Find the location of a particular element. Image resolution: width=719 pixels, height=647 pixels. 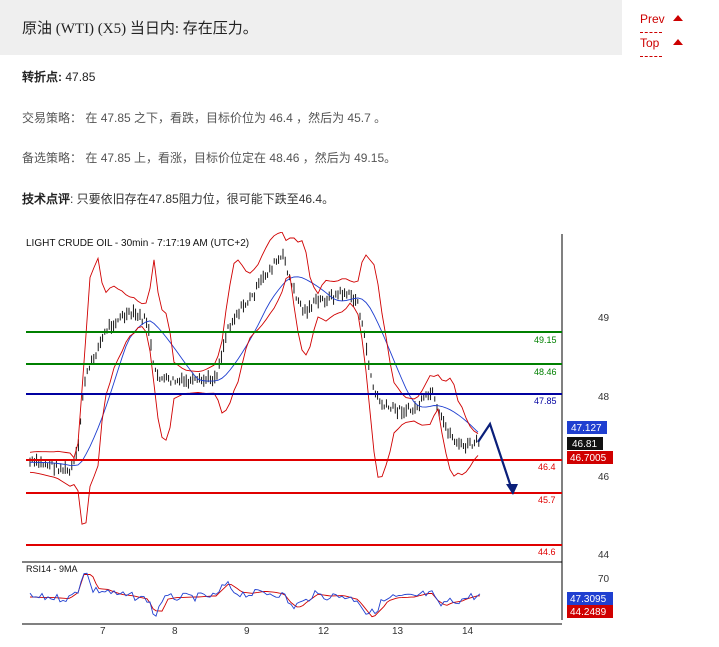

x-tick-14: 14 is located at coordinates (468, 631).